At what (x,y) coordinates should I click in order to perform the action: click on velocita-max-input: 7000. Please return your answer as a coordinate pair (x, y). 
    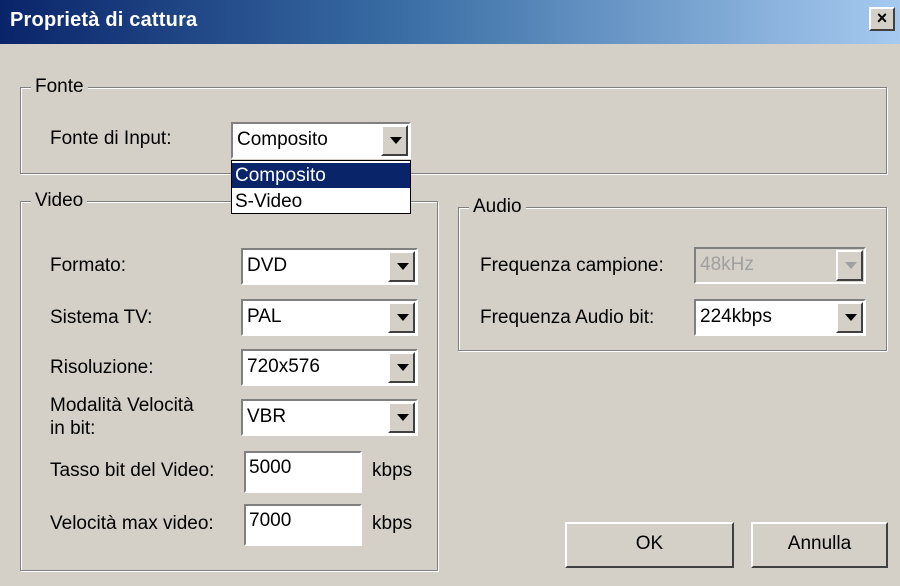
    Looking at the image, I should click on (303, 525).